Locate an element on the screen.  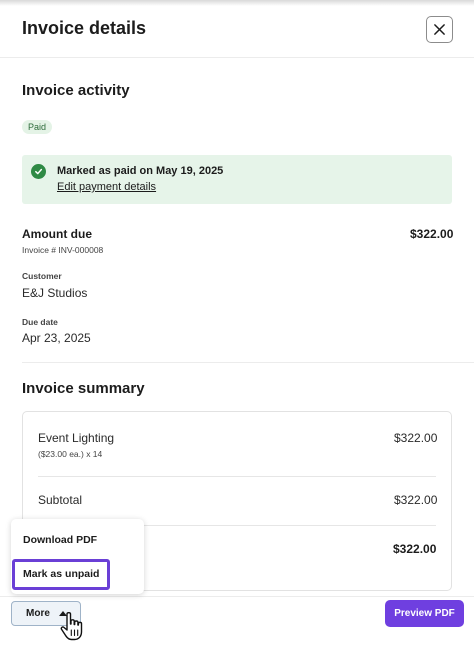
alert-title: Marked as paid on May 19, 2025 is located at coordinates (140, 171).